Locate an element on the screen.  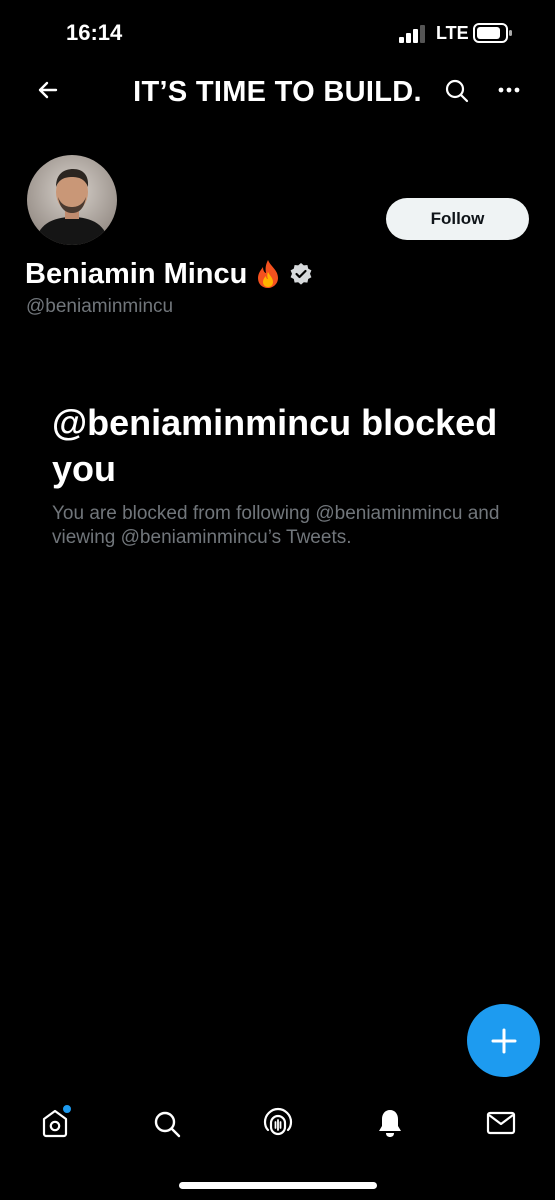
plus-icon is located at coordinates (503, 1040).